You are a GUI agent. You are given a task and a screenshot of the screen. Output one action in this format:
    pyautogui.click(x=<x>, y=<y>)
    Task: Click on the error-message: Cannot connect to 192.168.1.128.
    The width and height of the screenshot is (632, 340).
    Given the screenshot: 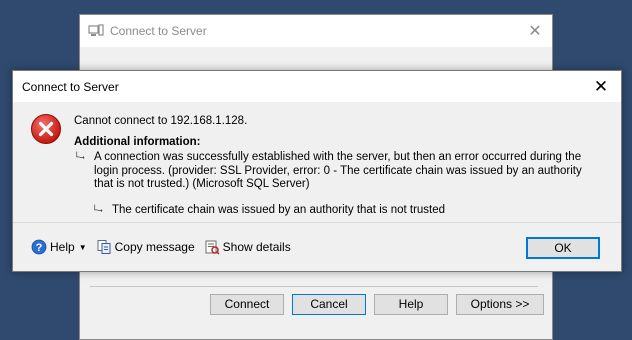 What is the action you would take?
    pyautogui.click(x=161, y=121)
    